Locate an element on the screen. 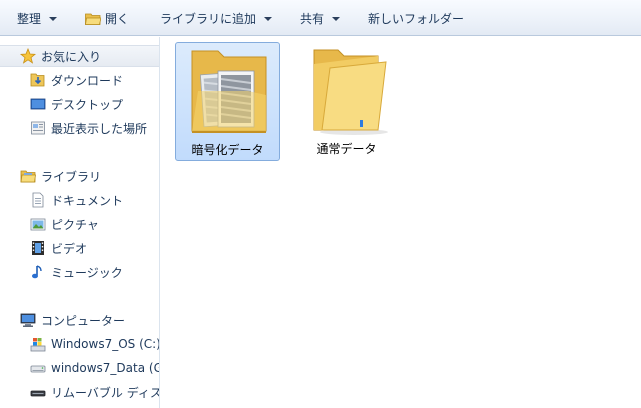  windows-drive-icon is located at coordinates (38, 345).